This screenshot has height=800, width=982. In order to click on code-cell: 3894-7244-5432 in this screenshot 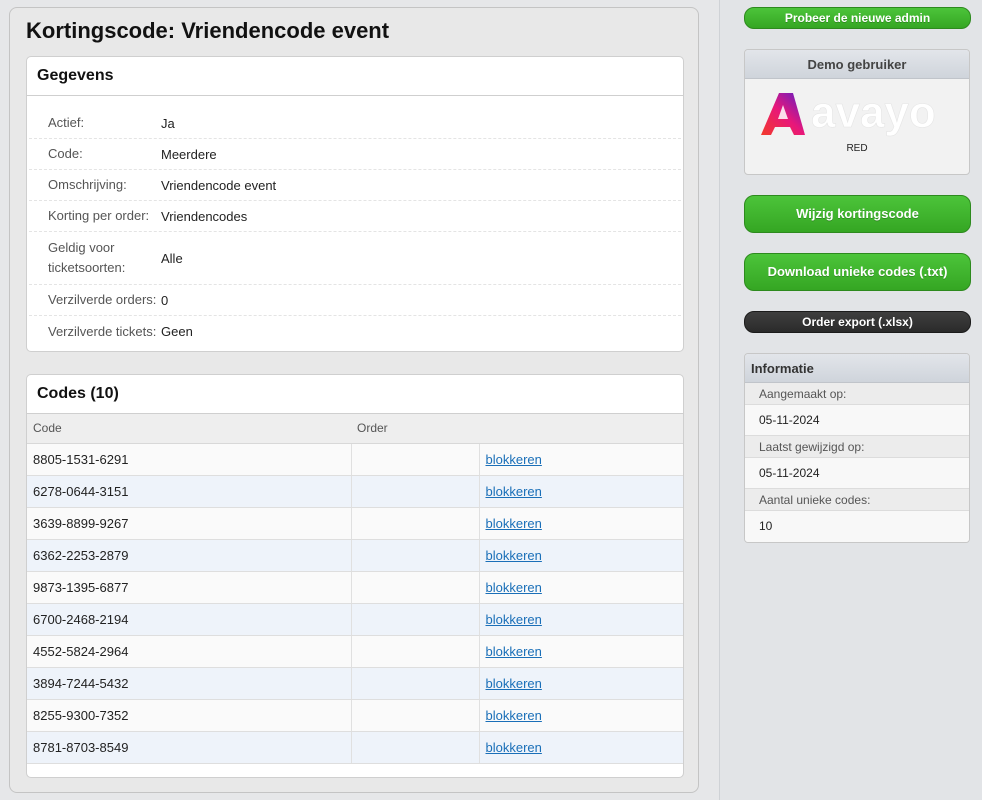, I will do `click(189, 683)`.